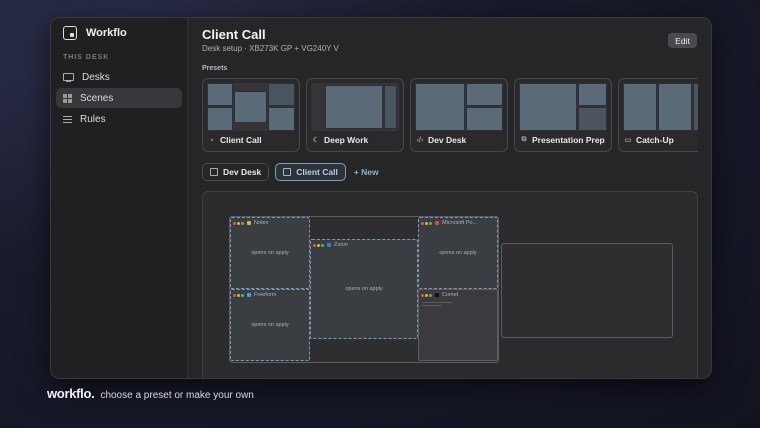  I want to click on sidebar-item-desks: Desks, so click(119, 77).